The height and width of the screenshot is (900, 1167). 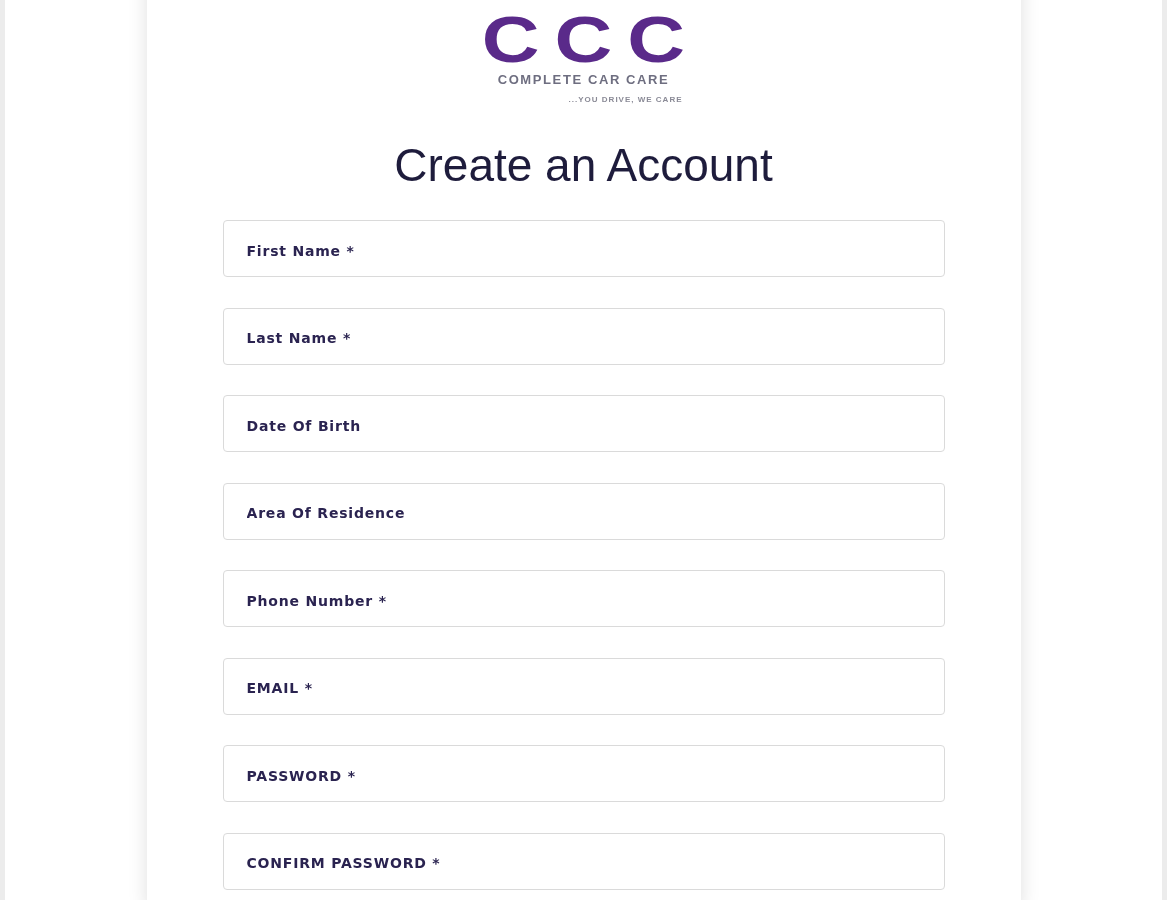 I want to click on page-title: Create an Account, so click(x=583, y=165).